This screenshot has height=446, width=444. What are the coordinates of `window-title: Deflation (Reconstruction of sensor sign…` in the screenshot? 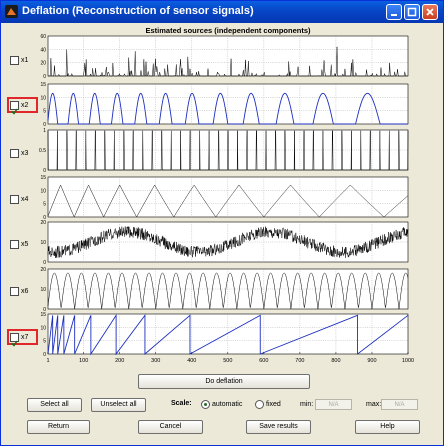 It's located at (138, 11).